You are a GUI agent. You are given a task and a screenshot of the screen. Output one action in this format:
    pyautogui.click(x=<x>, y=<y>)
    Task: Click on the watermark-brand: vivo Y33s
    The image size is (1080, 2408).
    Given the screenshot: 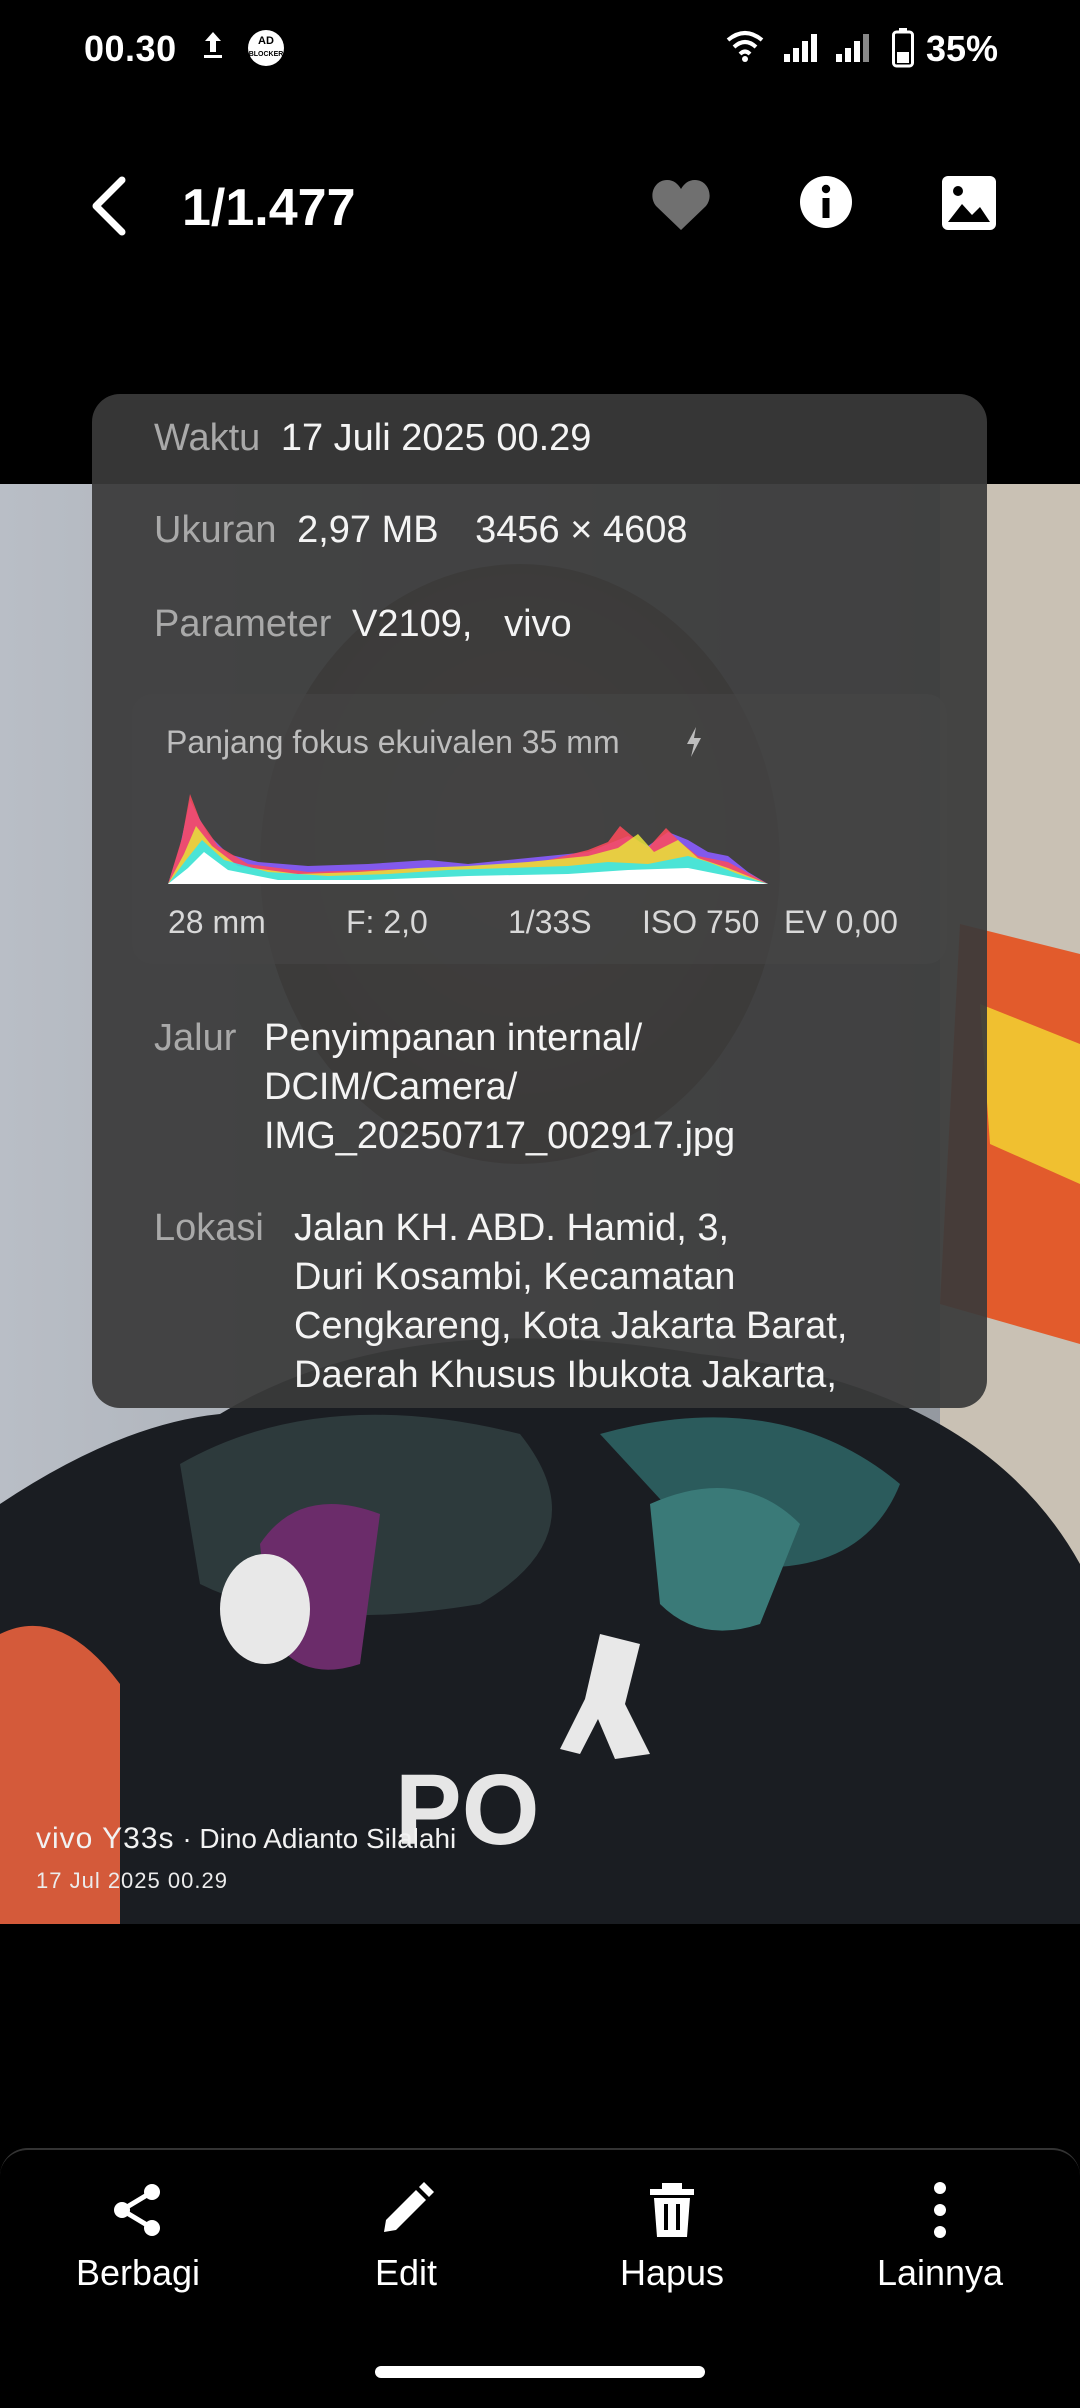 What is the action you would take?
    pyautogui.click(x=105, y=1838)
    